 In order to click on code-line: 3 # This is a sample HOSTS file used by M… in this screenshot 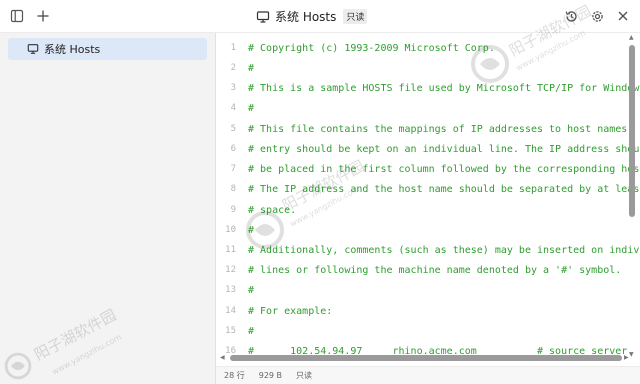, I will do `click(428, 88)`.